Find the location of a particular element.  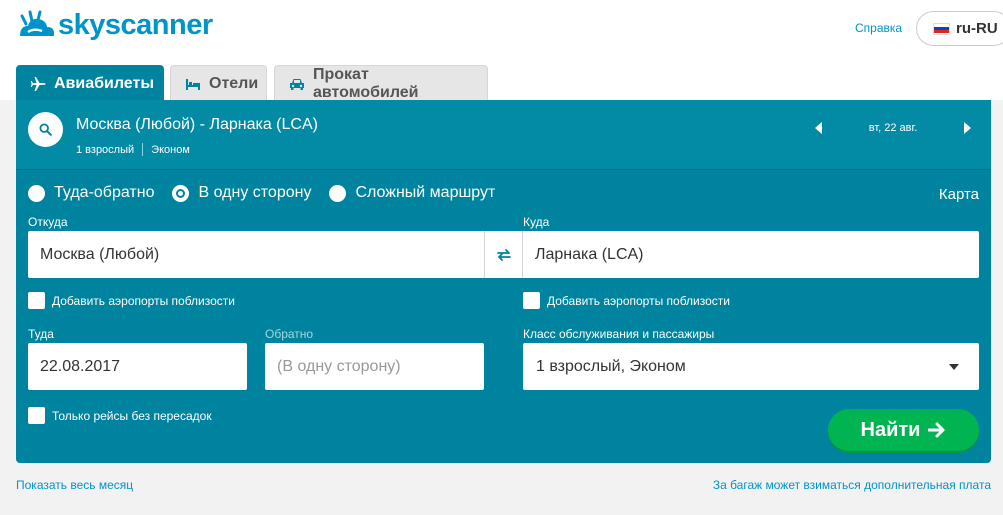

tab-hotels-label: Отели is located at coordinates (234, 83).